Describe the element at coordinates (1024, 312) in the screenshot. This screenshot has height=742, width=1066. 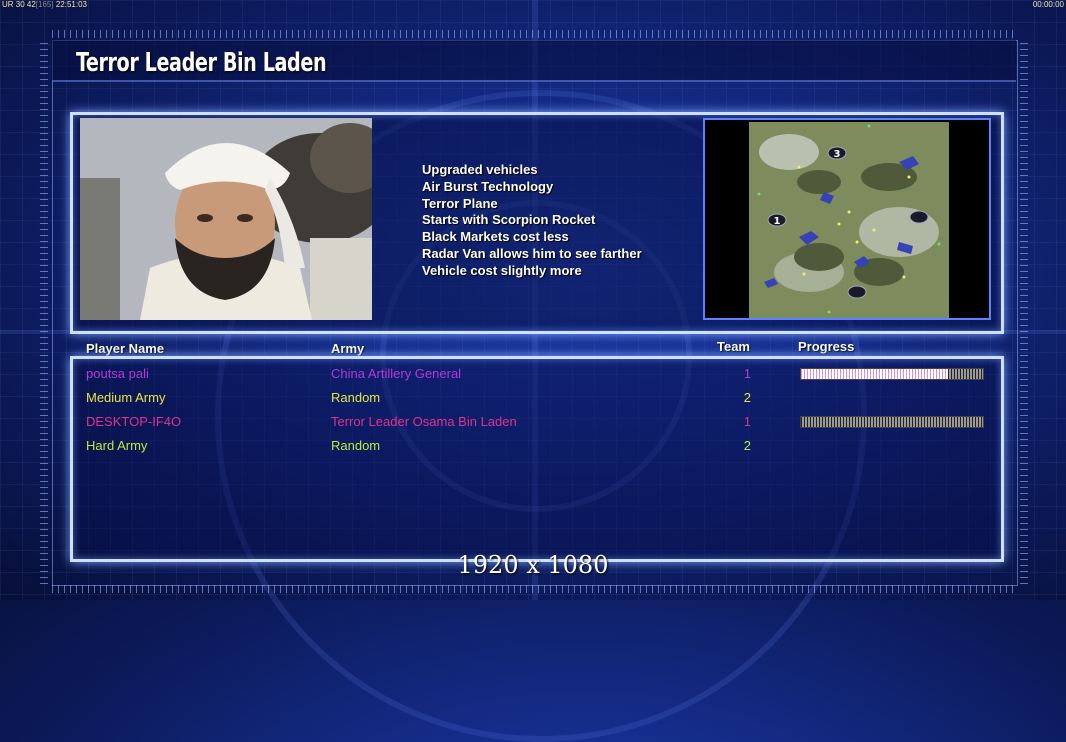
I see `right-ruler` at that location.